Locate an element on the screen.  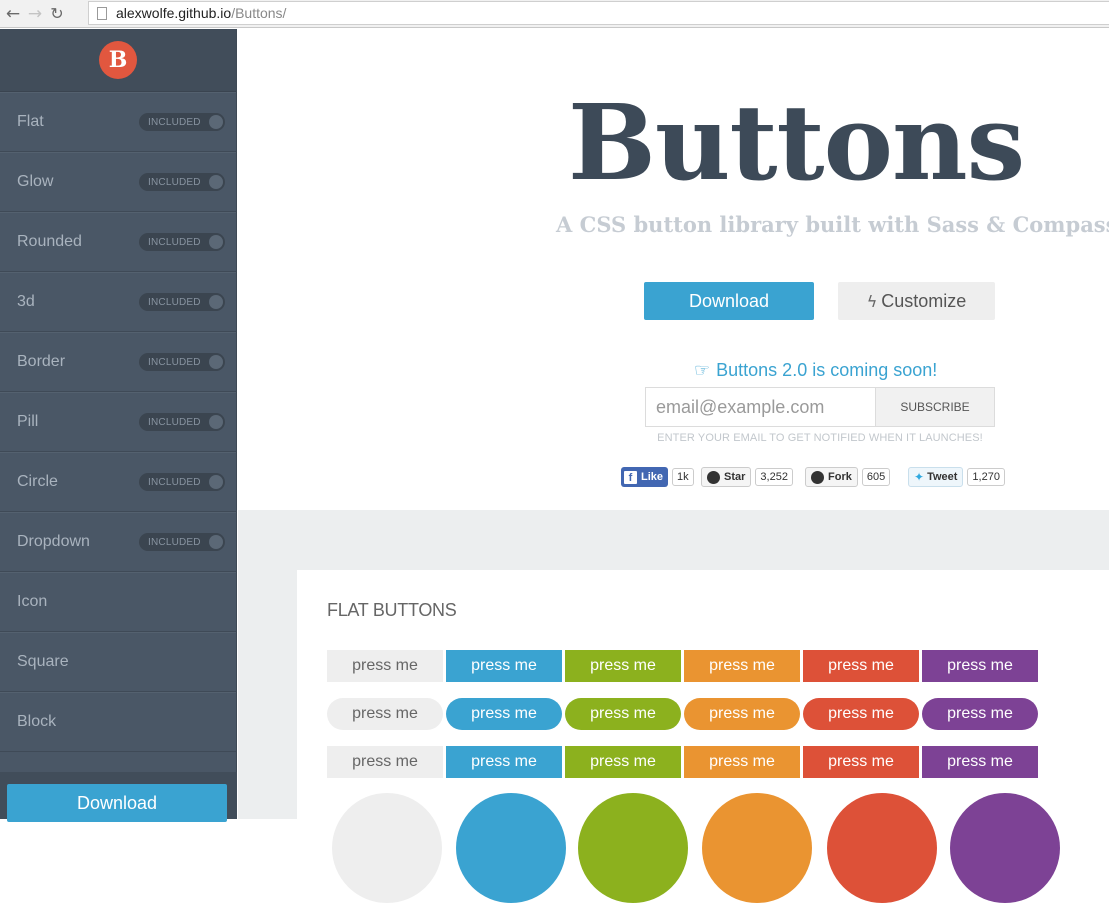
fork-label: Fork is located at coordinates (840, 477).